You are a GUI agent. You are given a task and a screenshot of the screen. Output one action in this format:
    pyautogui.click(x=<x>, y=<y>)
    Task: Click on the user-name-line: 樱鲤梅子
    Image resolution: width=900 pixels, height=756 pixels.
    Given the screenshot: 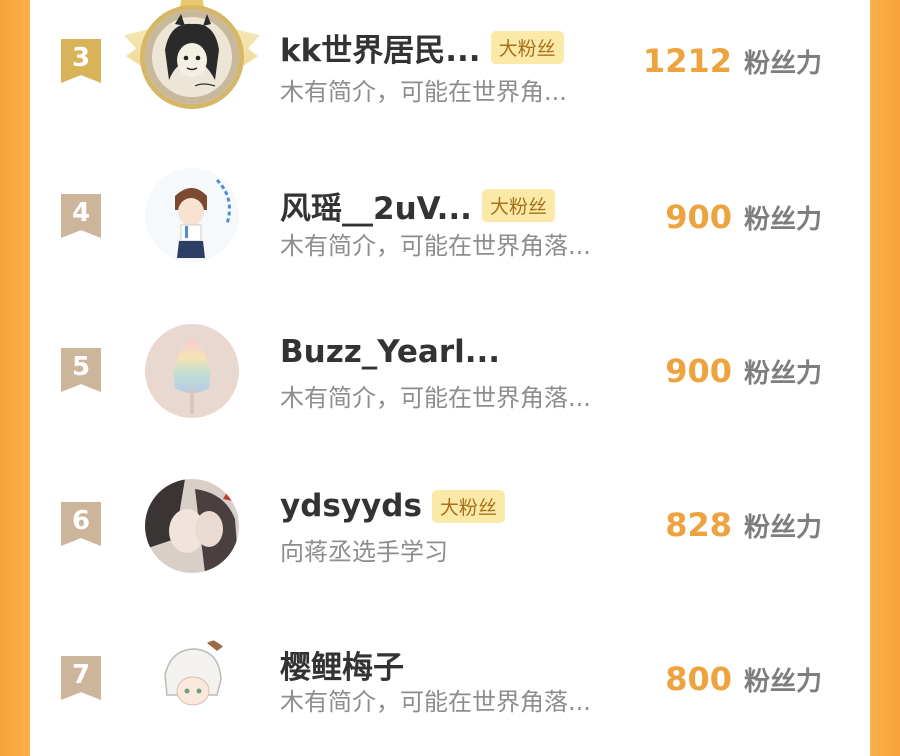 What is the action you would take?
    pyautogui.click(x=342, y=664)
    